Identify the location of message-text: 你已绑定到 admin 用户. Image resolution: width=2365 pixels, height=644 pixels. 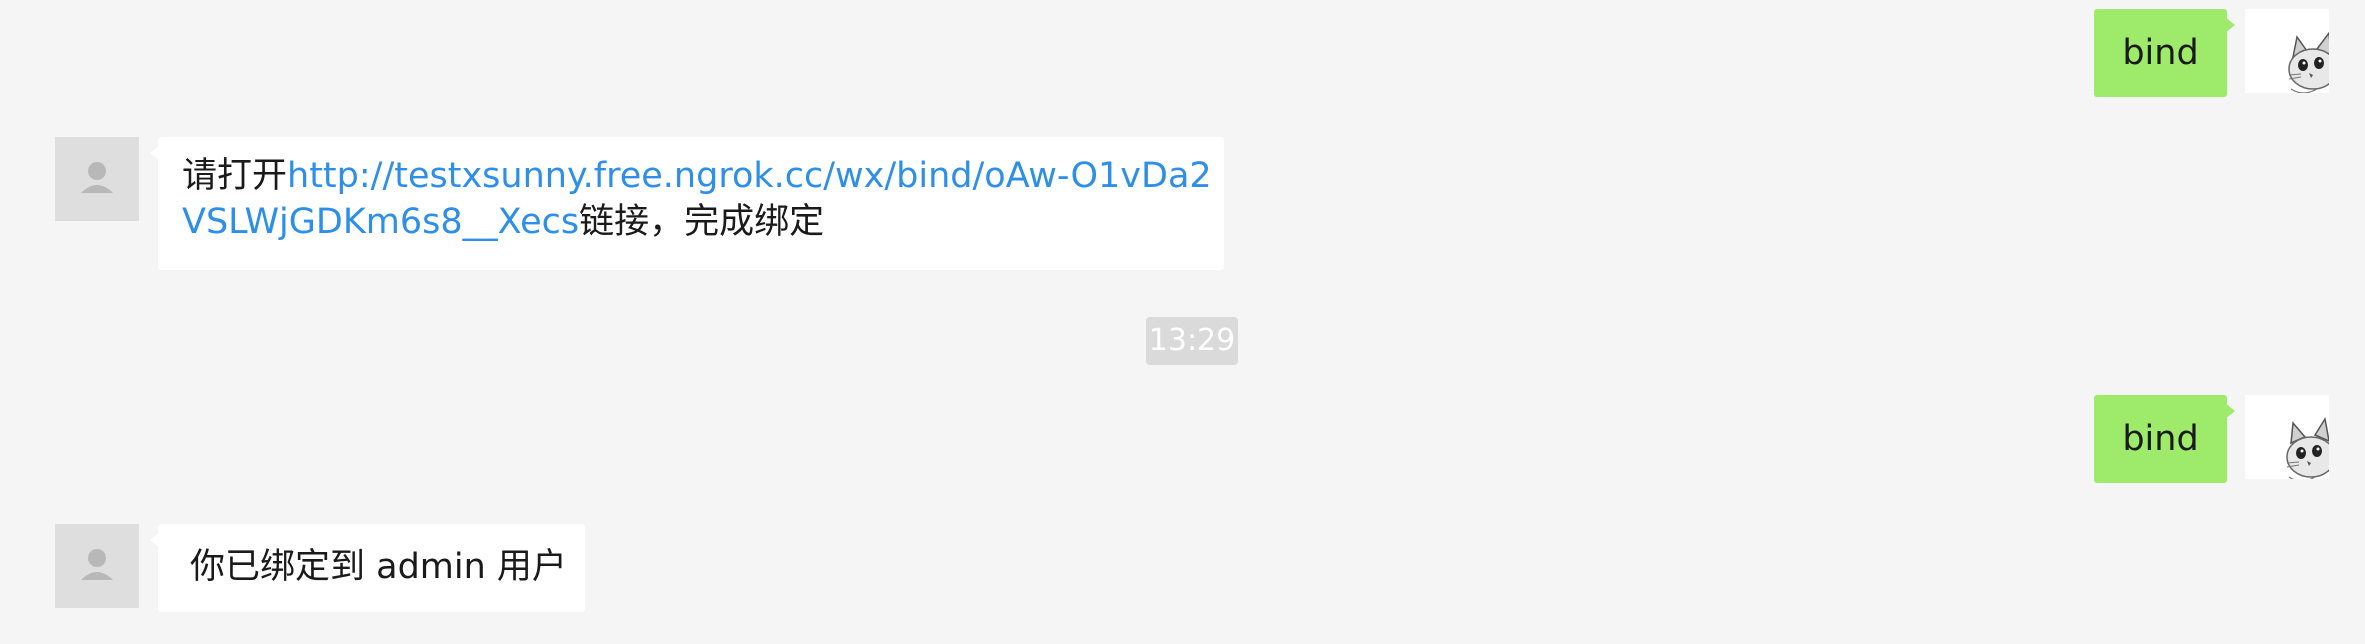
(378, 567).